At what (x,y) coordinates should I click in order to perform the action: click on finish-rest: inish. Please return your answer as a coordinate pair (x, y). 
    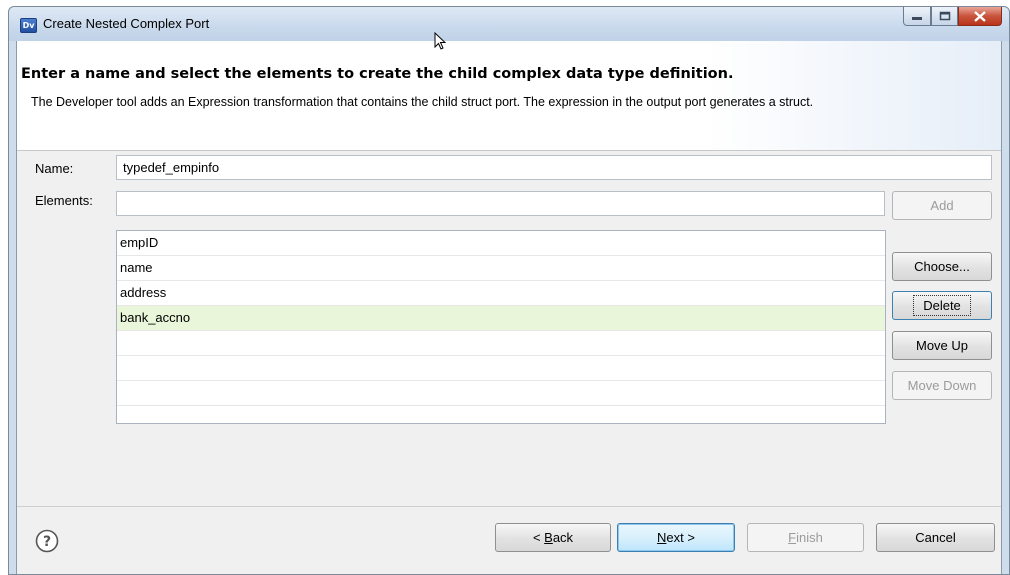
    Looking at the image, I should click on (809, 537).